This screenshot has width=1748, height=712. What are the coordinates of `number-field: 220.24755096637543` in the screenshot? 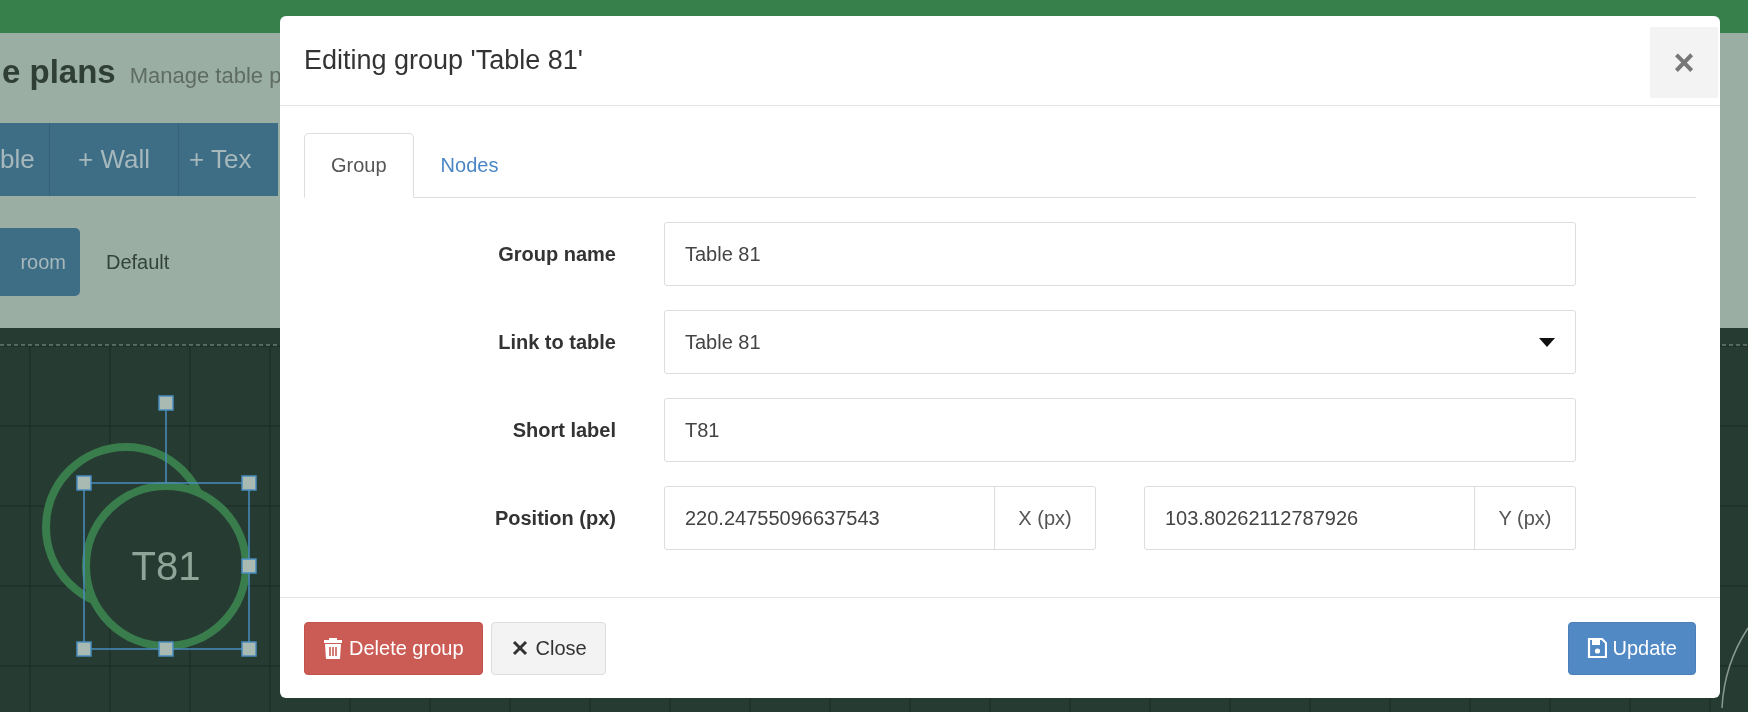 It's located at (829, 518).